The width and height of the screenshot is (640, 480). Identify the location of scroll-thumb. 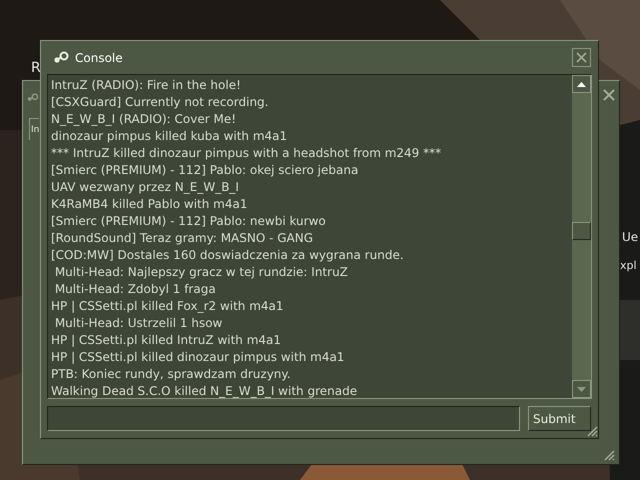
(581, 231).